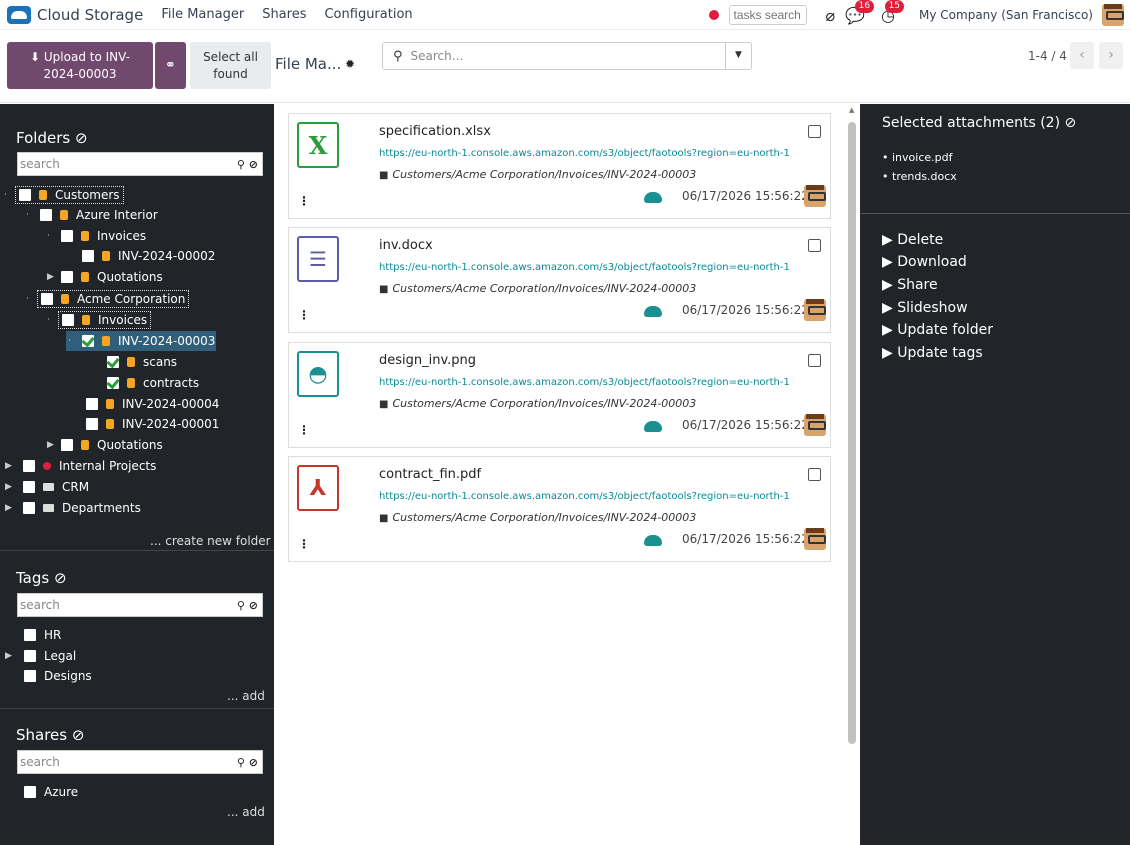 Image resolution: width=1130 pixels, height=845 pixels. Describe the element at coordinates (246, 696) in the screenshot. I see `add-tag-link: ... add` at that location.